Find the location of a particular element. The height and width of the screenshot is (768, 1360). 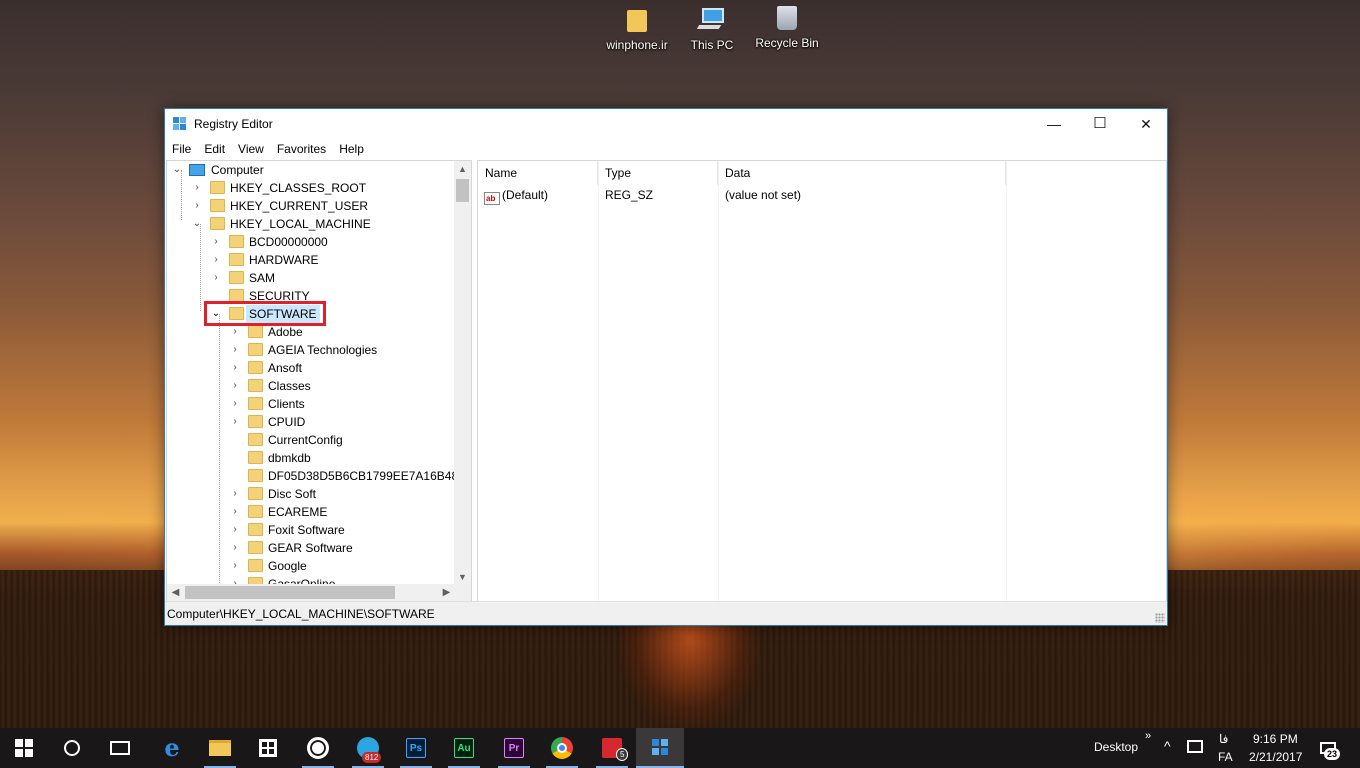

taskbar-red-app: 5 is located at coordinates (612, 748).